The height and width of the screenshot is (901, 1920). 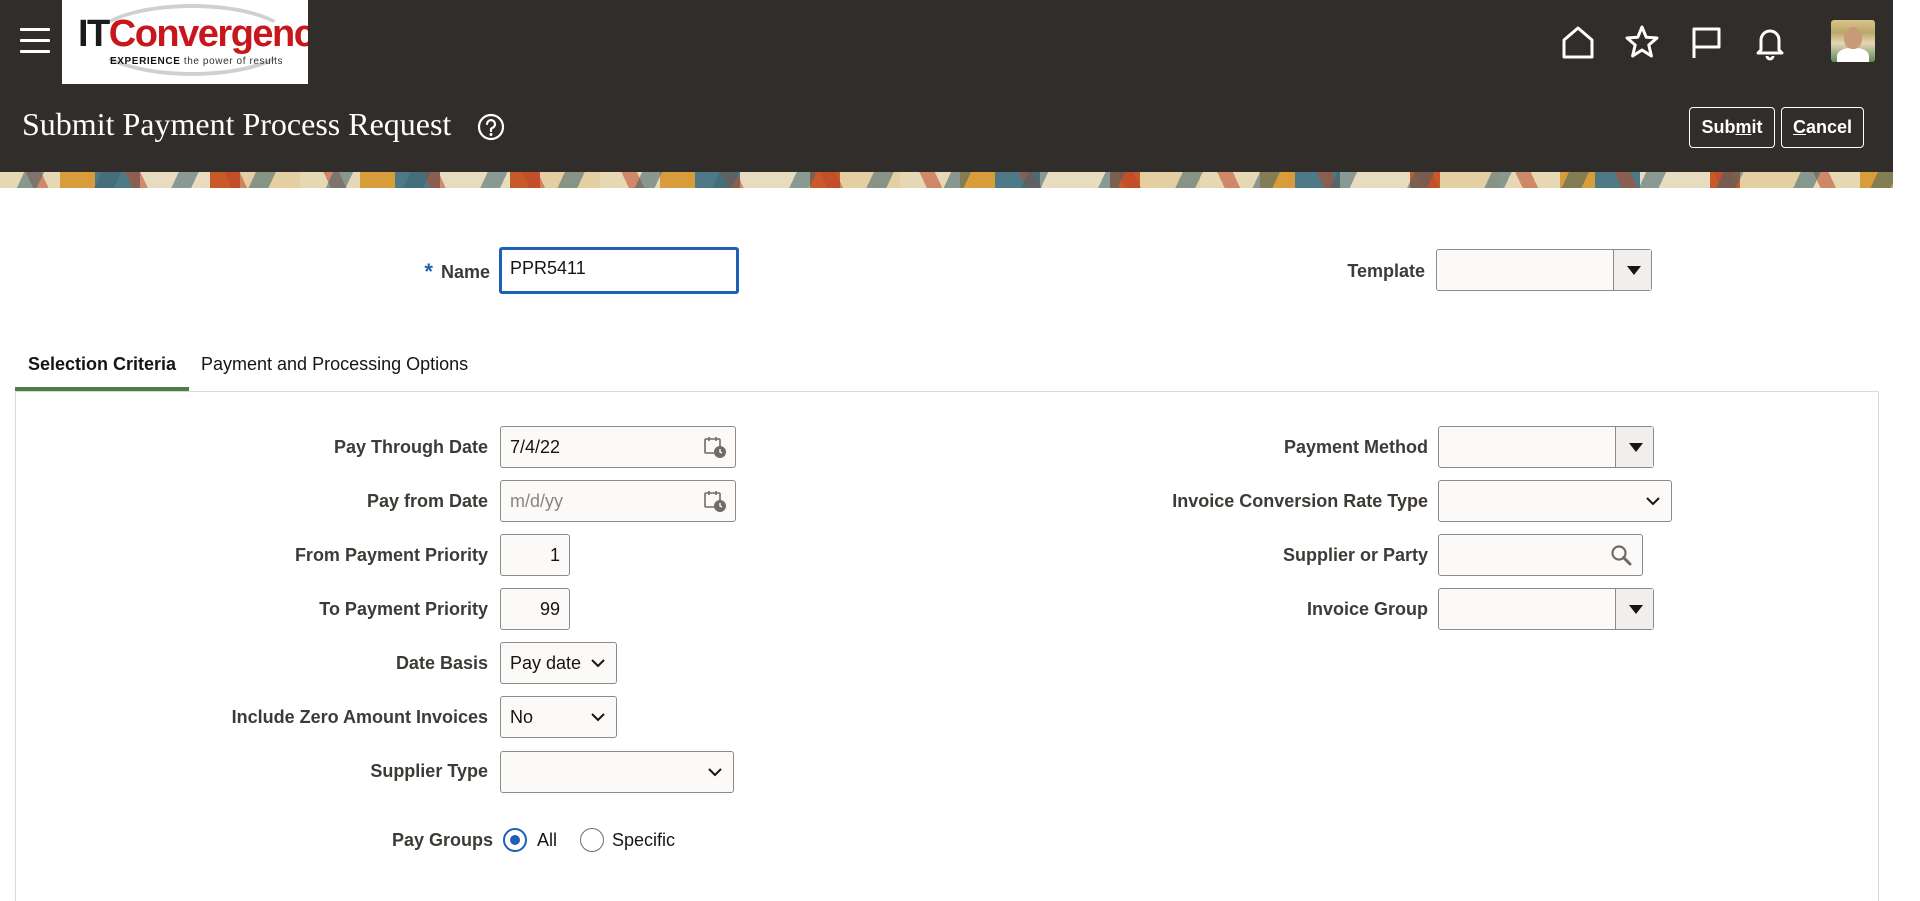 I want to click on user-avatar, so click(x=1853, y=41).